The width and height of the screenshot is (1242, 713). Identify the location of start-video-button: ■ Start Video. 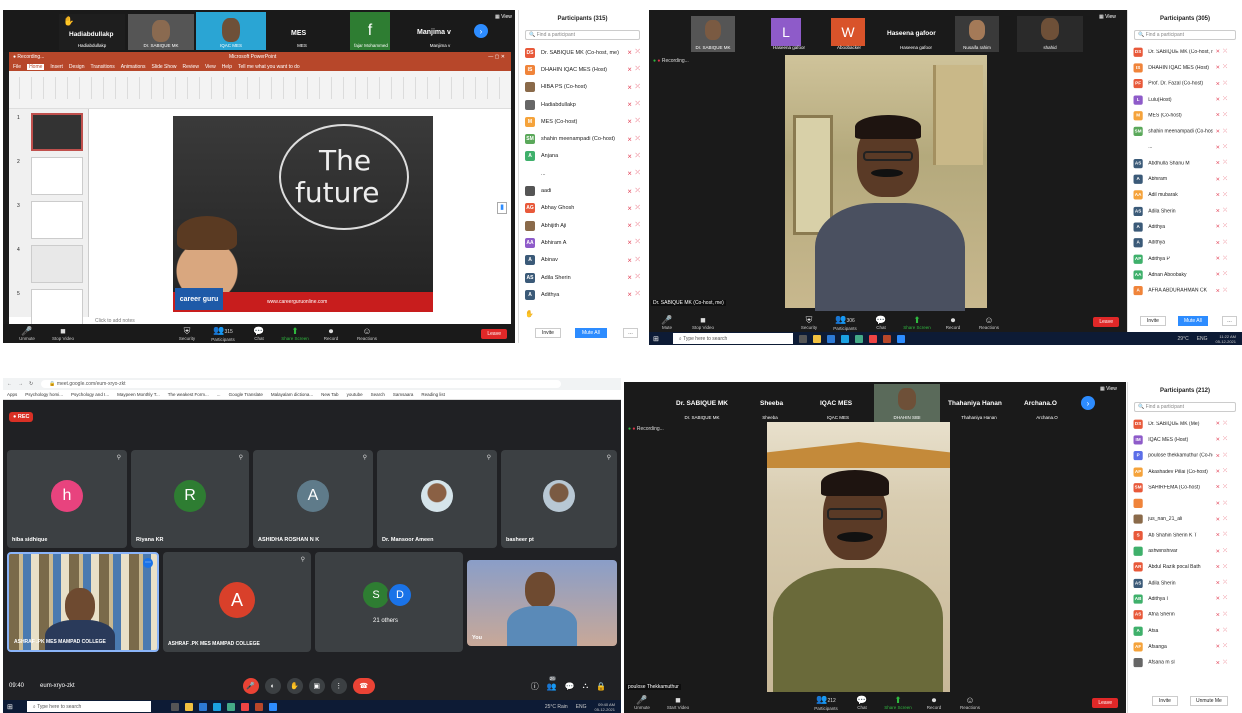
(678, 702).